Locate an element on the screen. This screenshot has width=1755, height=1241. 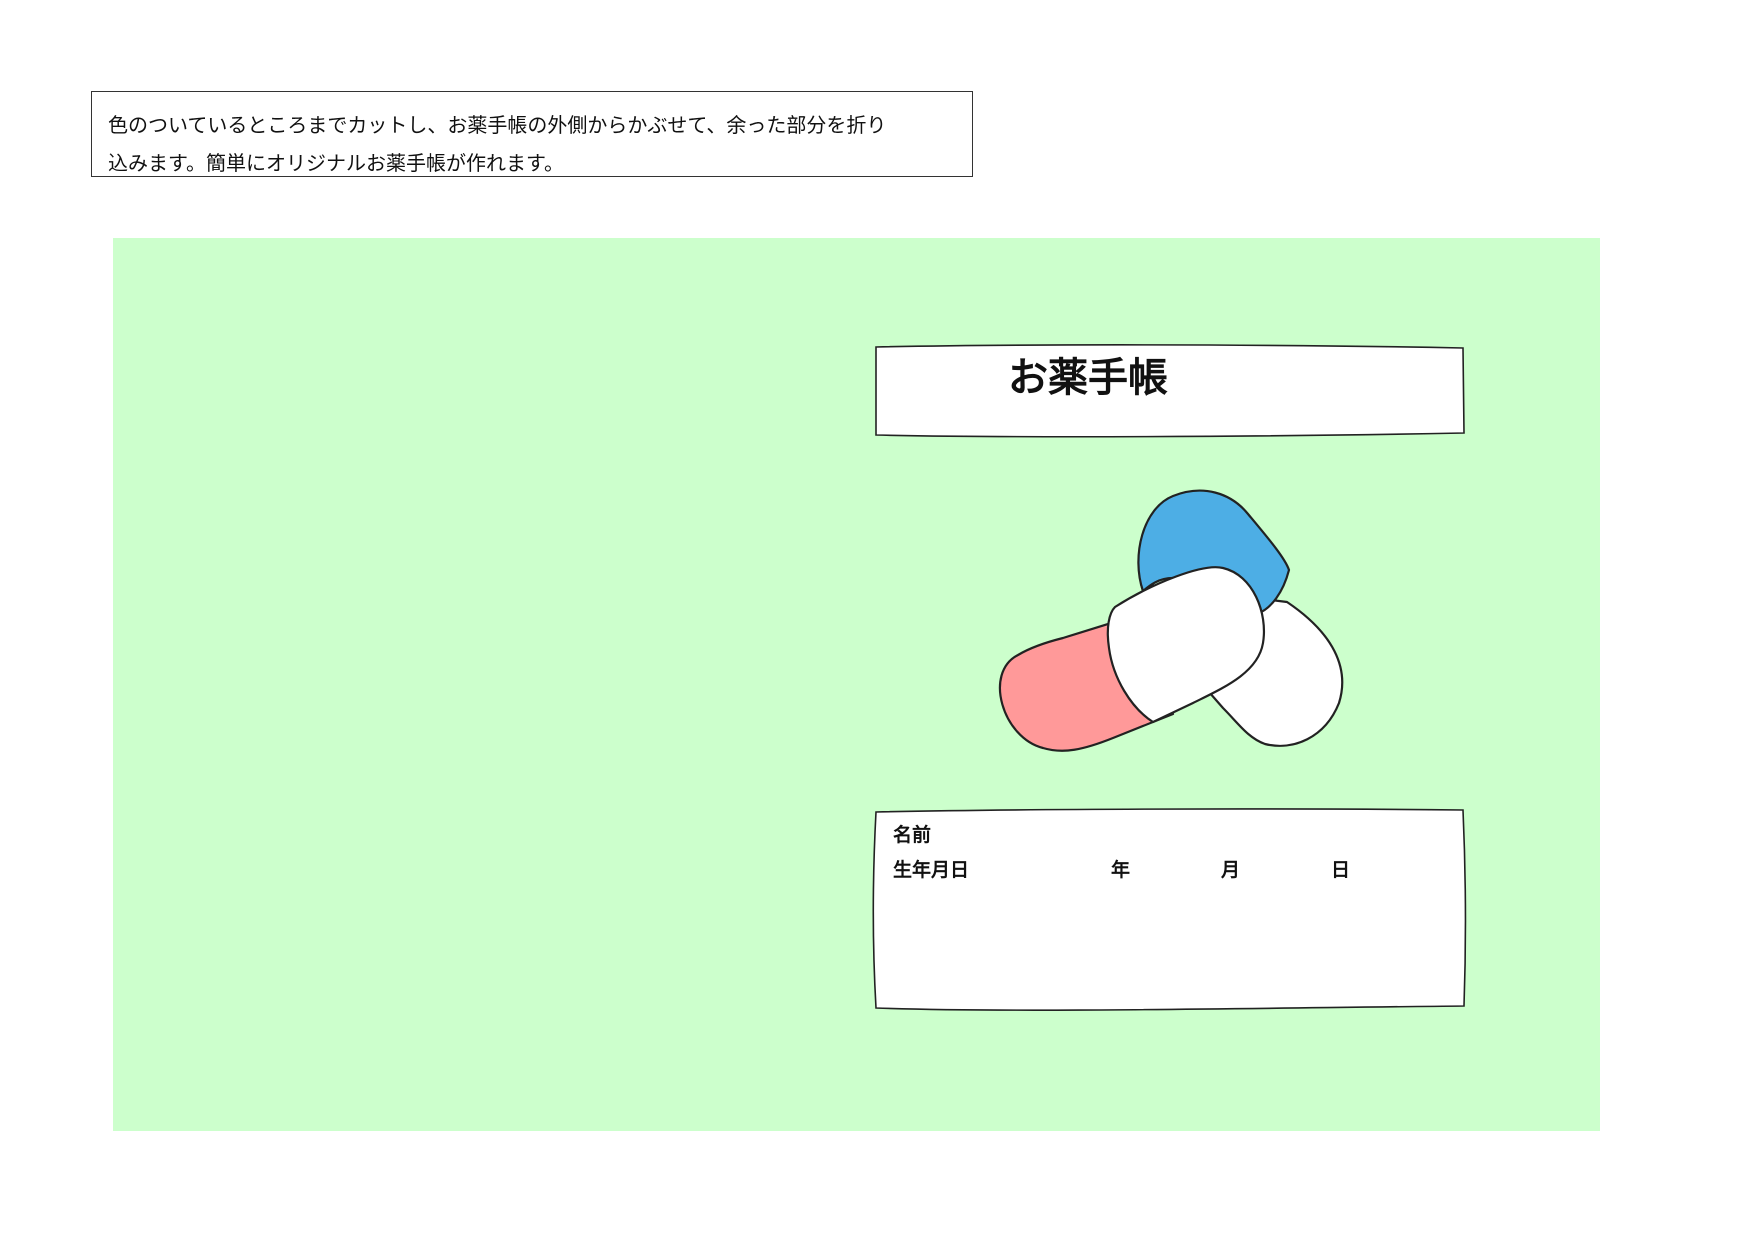
info-panel is located at coordinates (1169, 909).